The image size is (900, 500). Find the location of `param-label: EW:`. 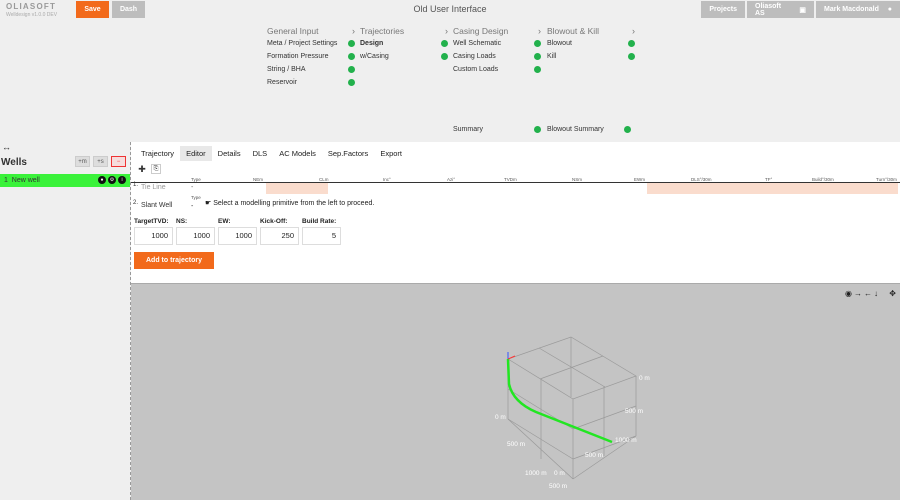

param-label: EW: is located at coordinates (224, 221).